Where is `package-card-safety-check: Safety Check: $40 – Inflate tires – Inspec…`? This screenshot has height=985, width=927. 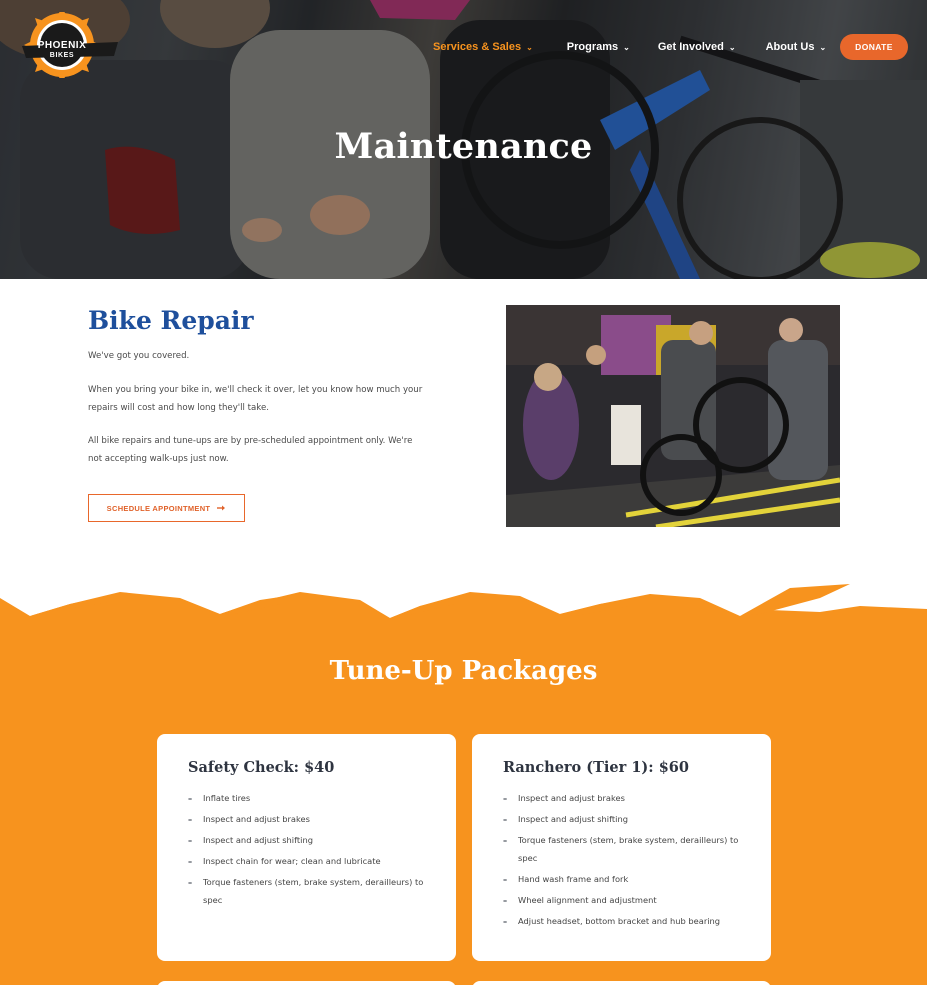 package-card-safety-check: Safety Check: $40 – Inflate tires – Inspec… is located at coordinates (306, 847).